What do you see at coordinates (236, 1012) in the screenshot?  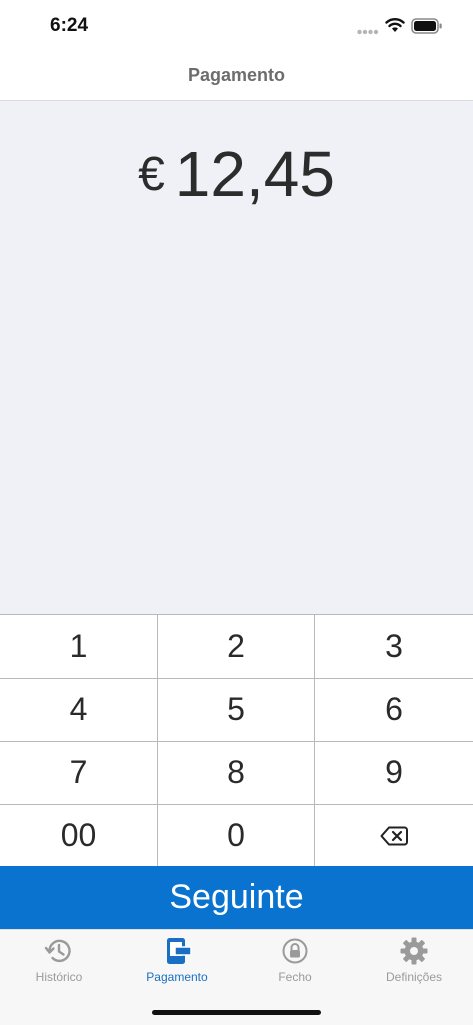 I see `home-indicator` at bounding box center [236, 1012].